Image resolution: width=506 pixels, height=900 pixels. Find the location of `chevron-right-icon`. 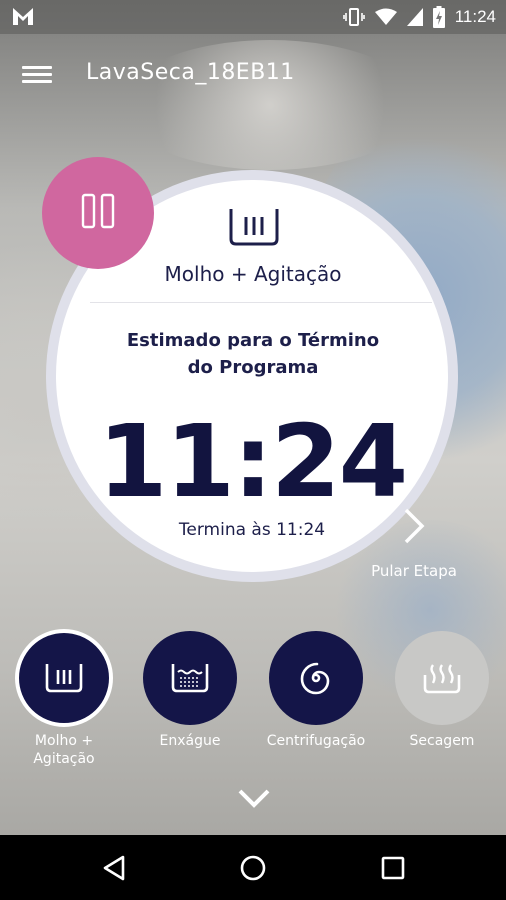

chevron-right-icon is located at coordinates (414, 526).